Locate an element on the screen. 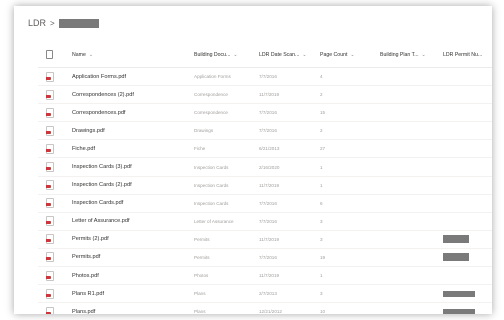  table-row: Permits (2).pdf Permits 11/7/2019 3 is located at coordinates (265, 240).